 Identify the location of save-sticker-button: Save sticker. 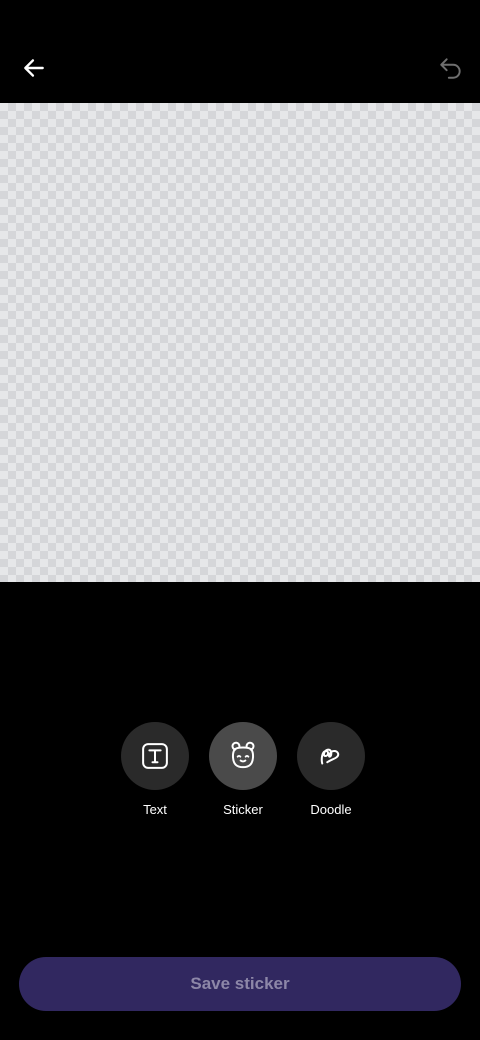
(240, 984).